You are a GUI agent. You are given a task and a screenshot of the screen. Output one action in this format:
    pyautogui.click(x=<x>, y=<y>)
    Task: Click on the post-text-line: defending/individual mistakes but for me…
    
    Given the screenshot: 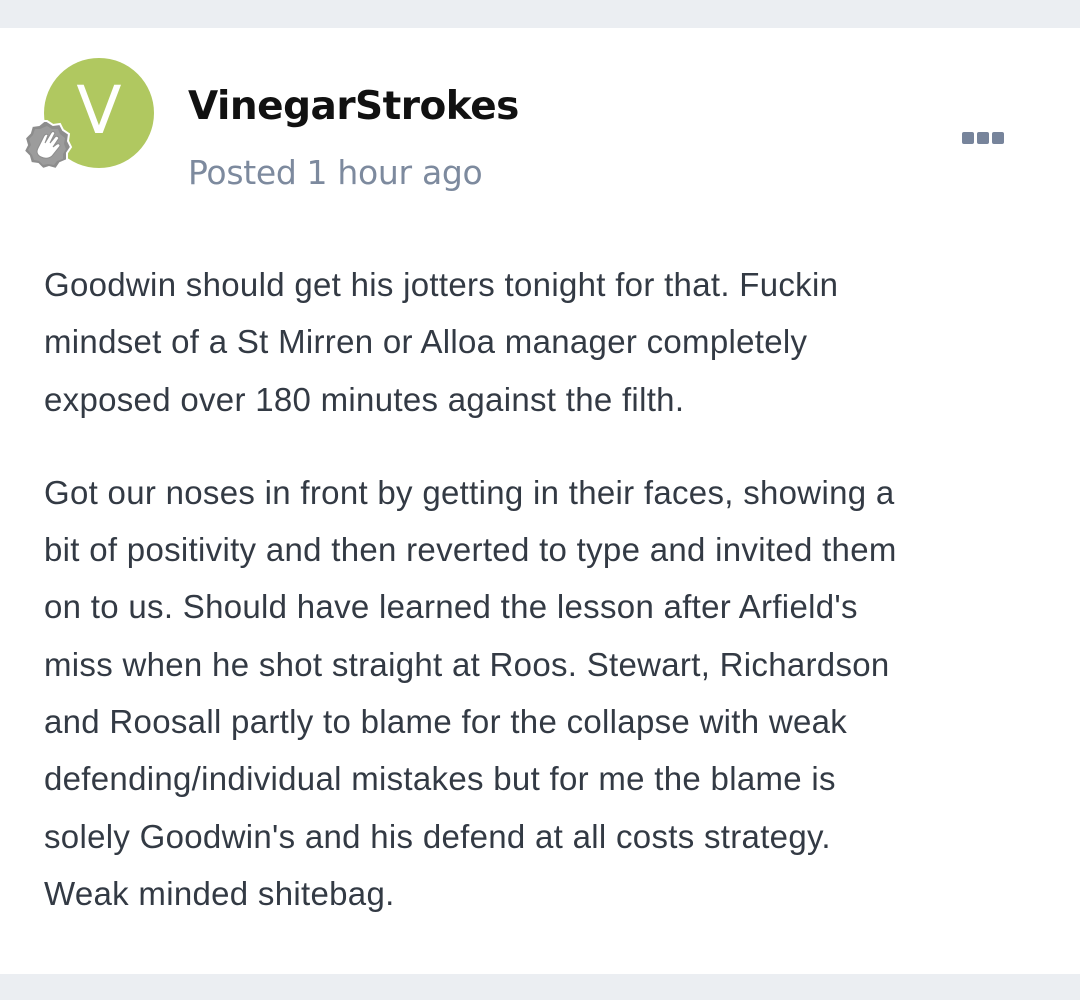 What is the action you would take?
    pyautogui.click(x=440, y=779)
    